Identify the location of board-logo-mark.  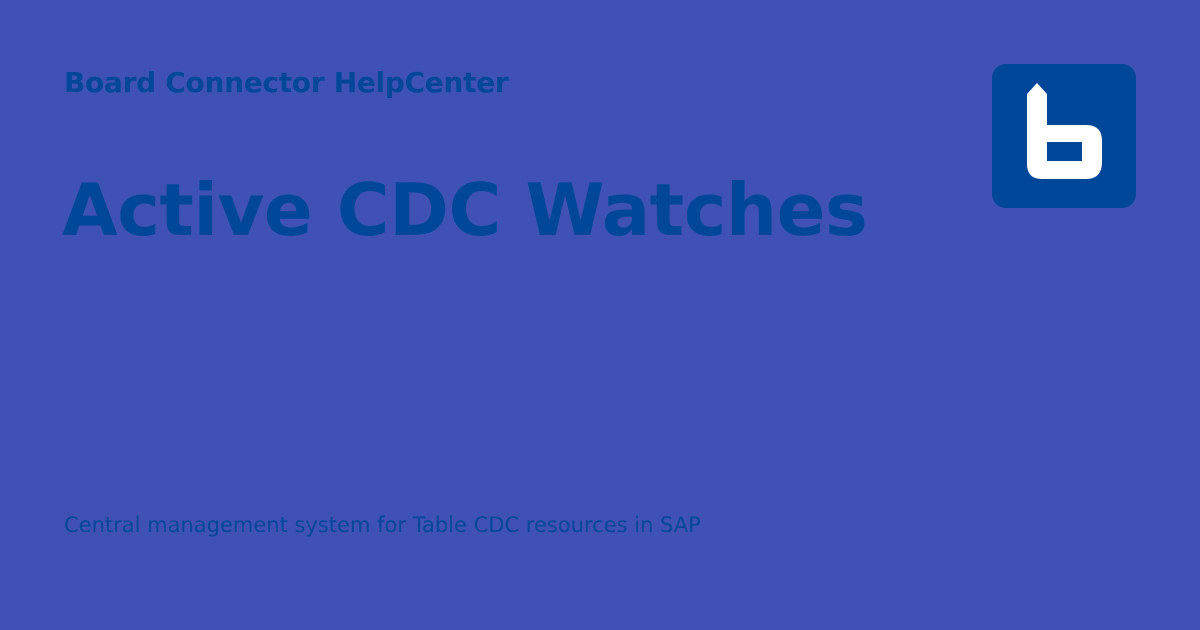
(1064, 131).